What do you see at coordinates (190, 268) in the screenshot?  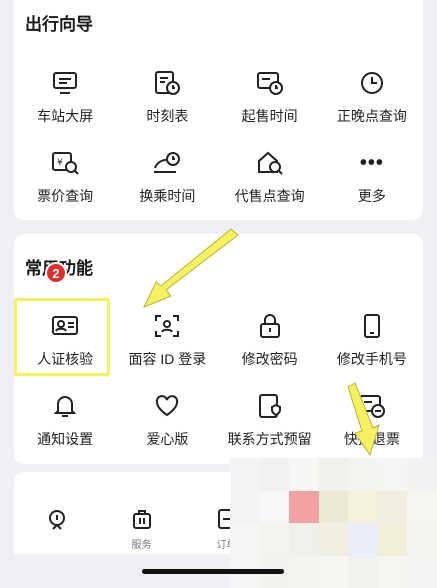 I see `arrow-to-id-verification` at bounding box center [190, 268].